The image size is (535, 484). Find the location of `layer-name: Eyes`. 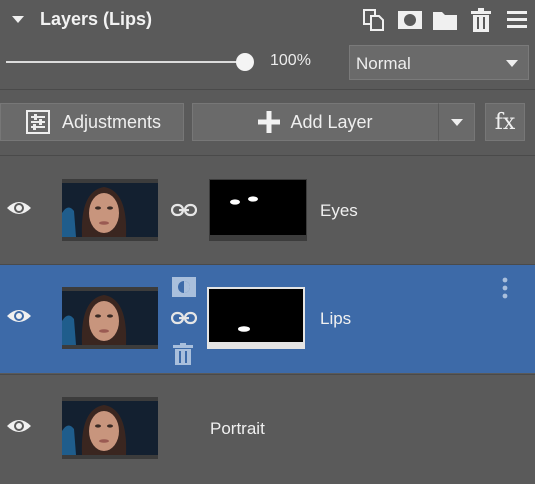

layer-name: Eyes is located at coordinates (339, 210).